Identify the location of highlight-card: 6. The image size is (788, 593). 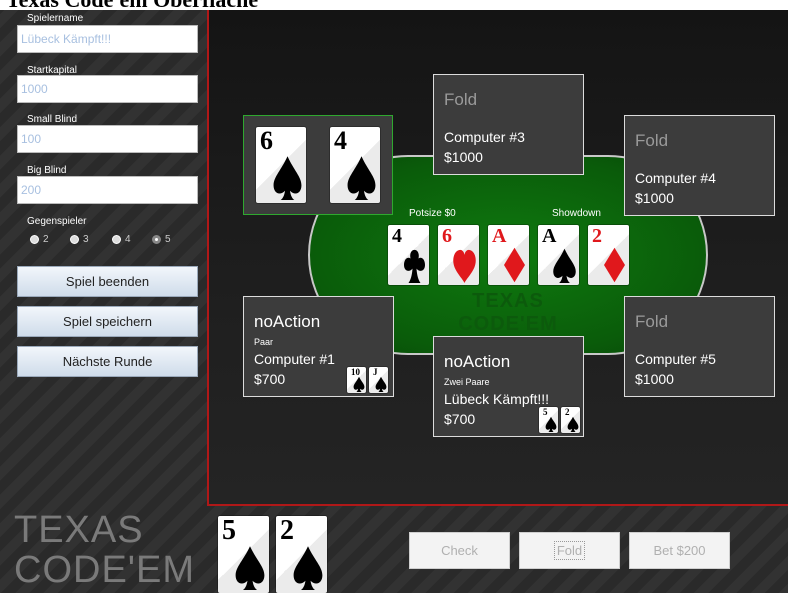
(281, 165).